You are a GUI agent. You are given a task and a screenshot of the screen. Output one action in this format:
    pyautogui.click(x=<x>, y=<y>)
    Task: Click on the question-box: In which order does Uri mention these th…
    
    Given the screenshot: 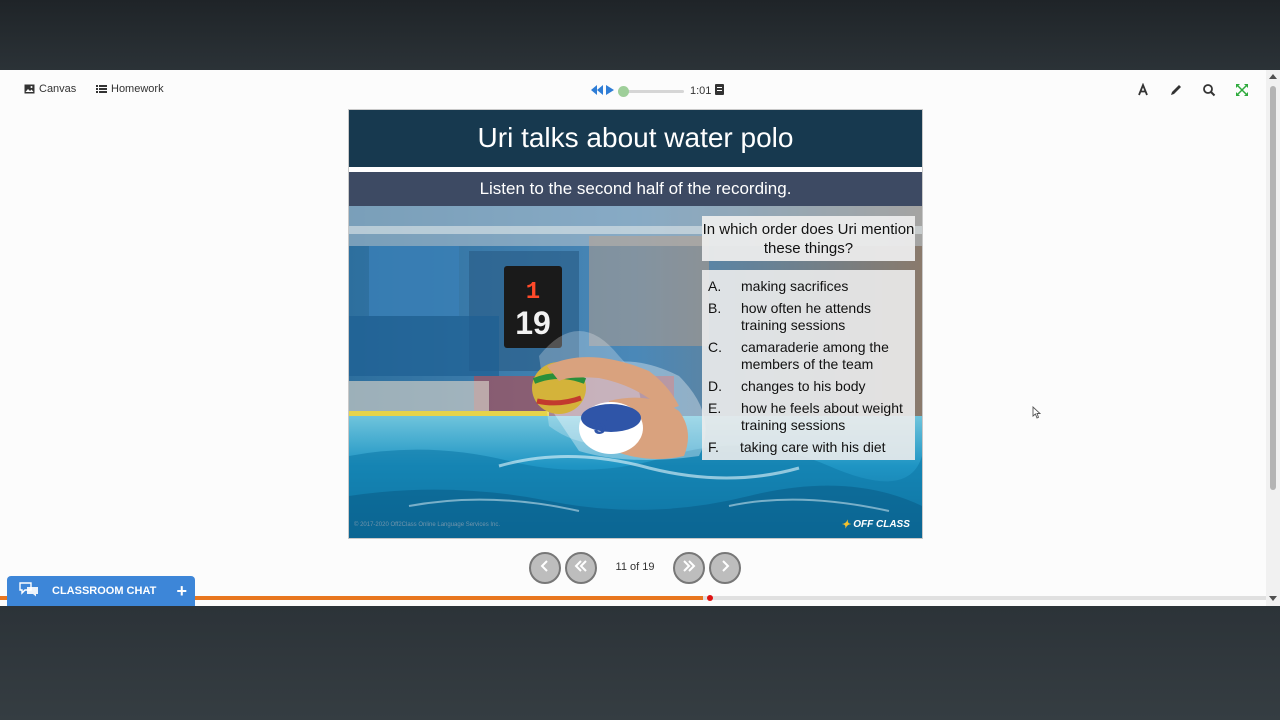 What is the action you would take?
    pyautogui.click(x=808, y=238)
    